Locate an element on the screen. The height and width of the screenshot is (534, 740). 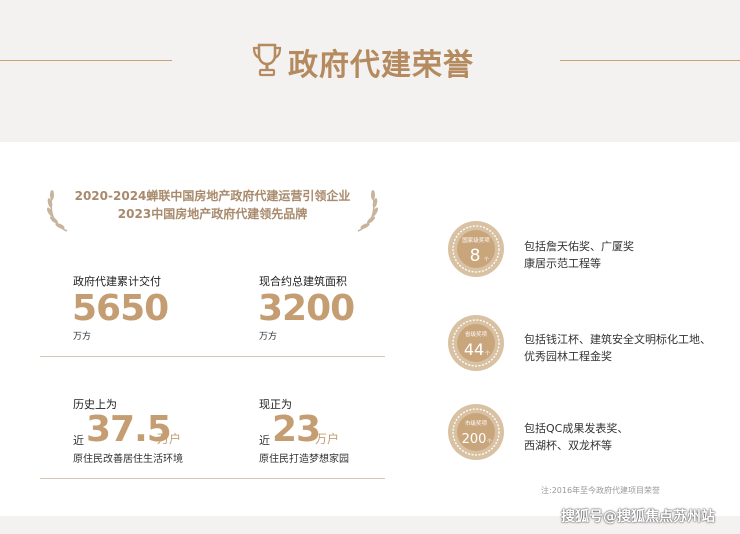
award-line-1: 包括钱江杯、建筑安全文明标化工地、 is located at coordinates (617, 339).